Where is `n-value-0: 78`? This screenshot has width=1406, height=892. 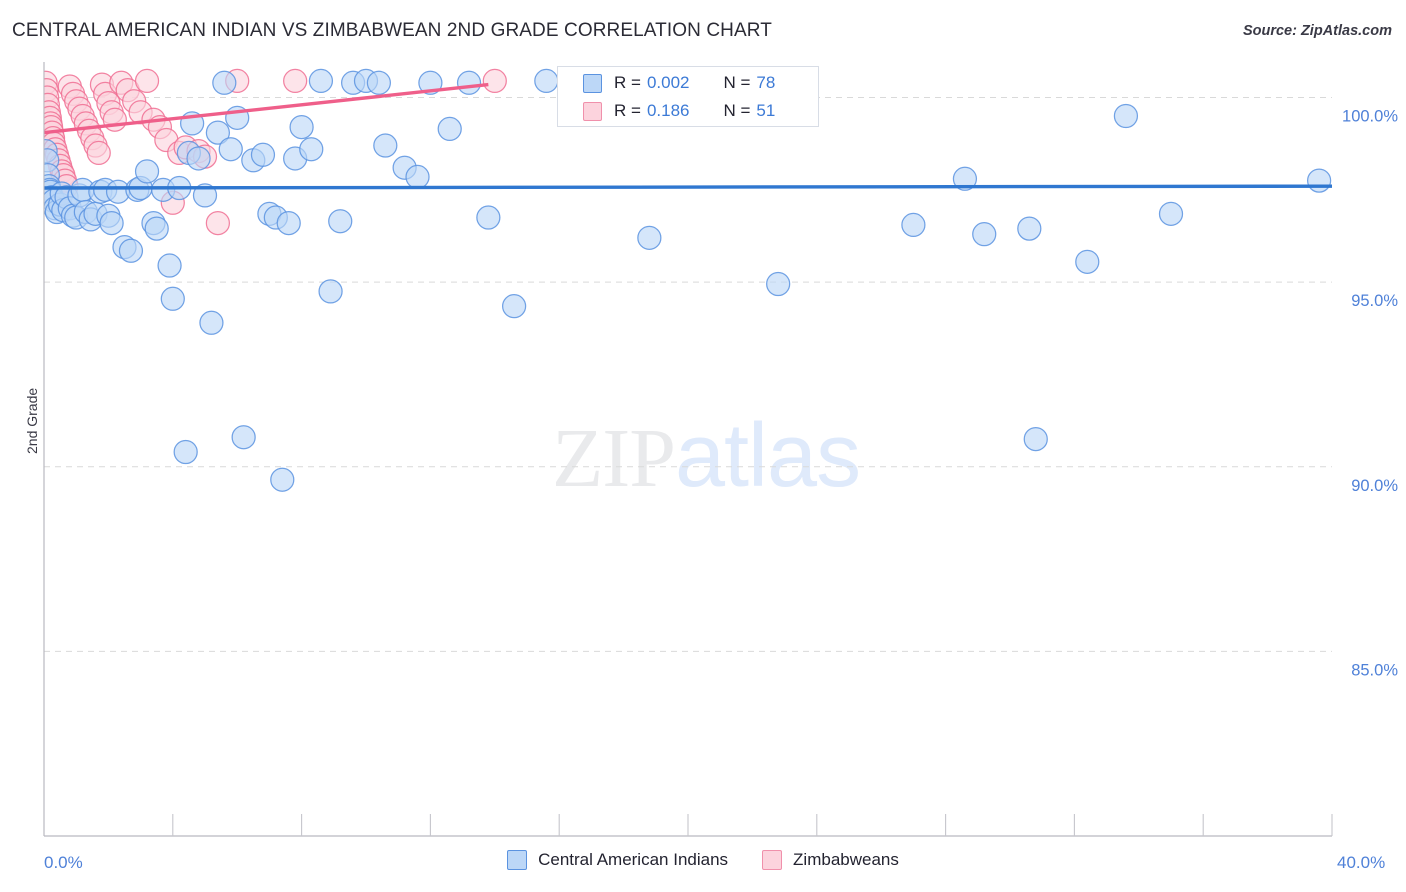 n-value-0: 78 is located at coordinates (766, 82).